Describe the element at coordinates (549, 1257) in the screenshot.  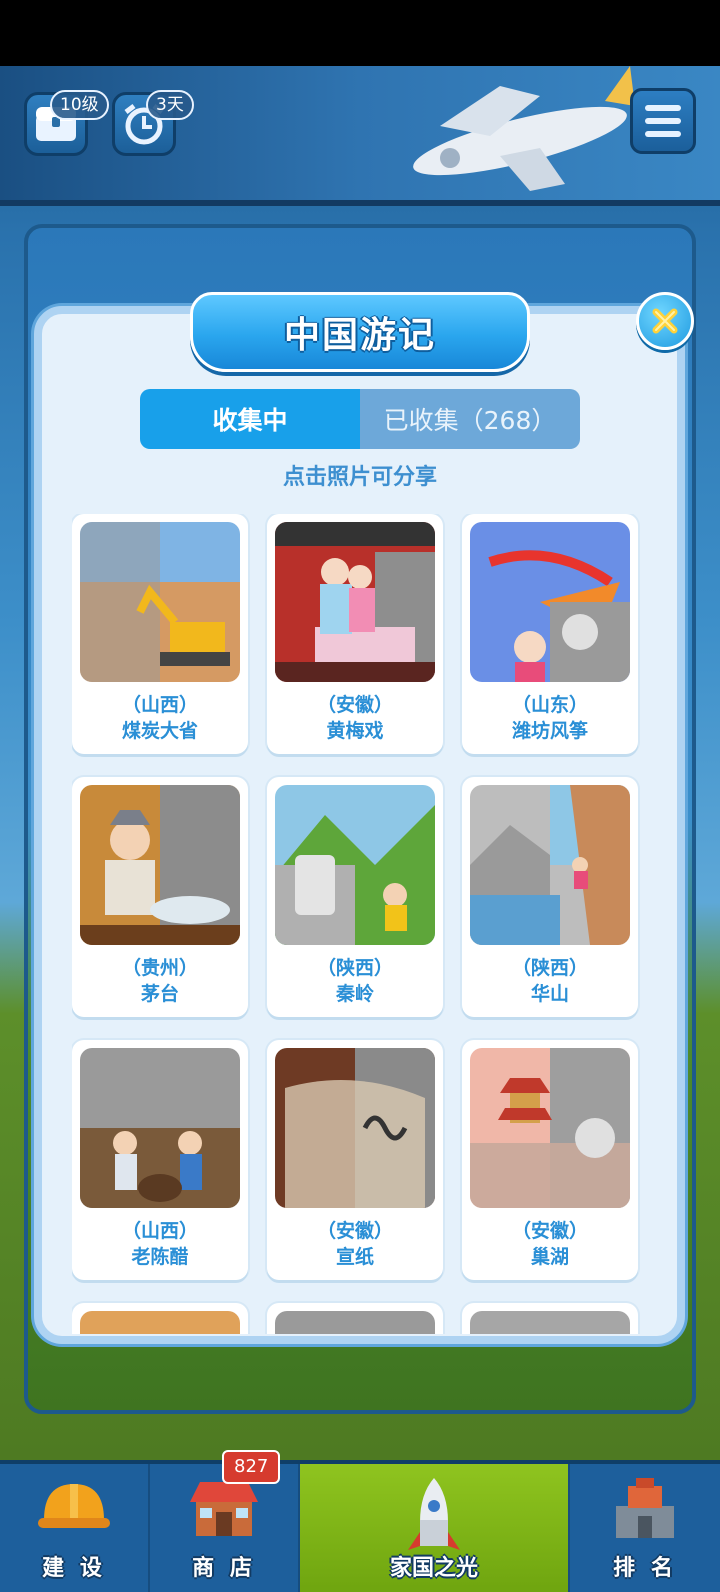
I see `card-name: 巢湖` at that location.